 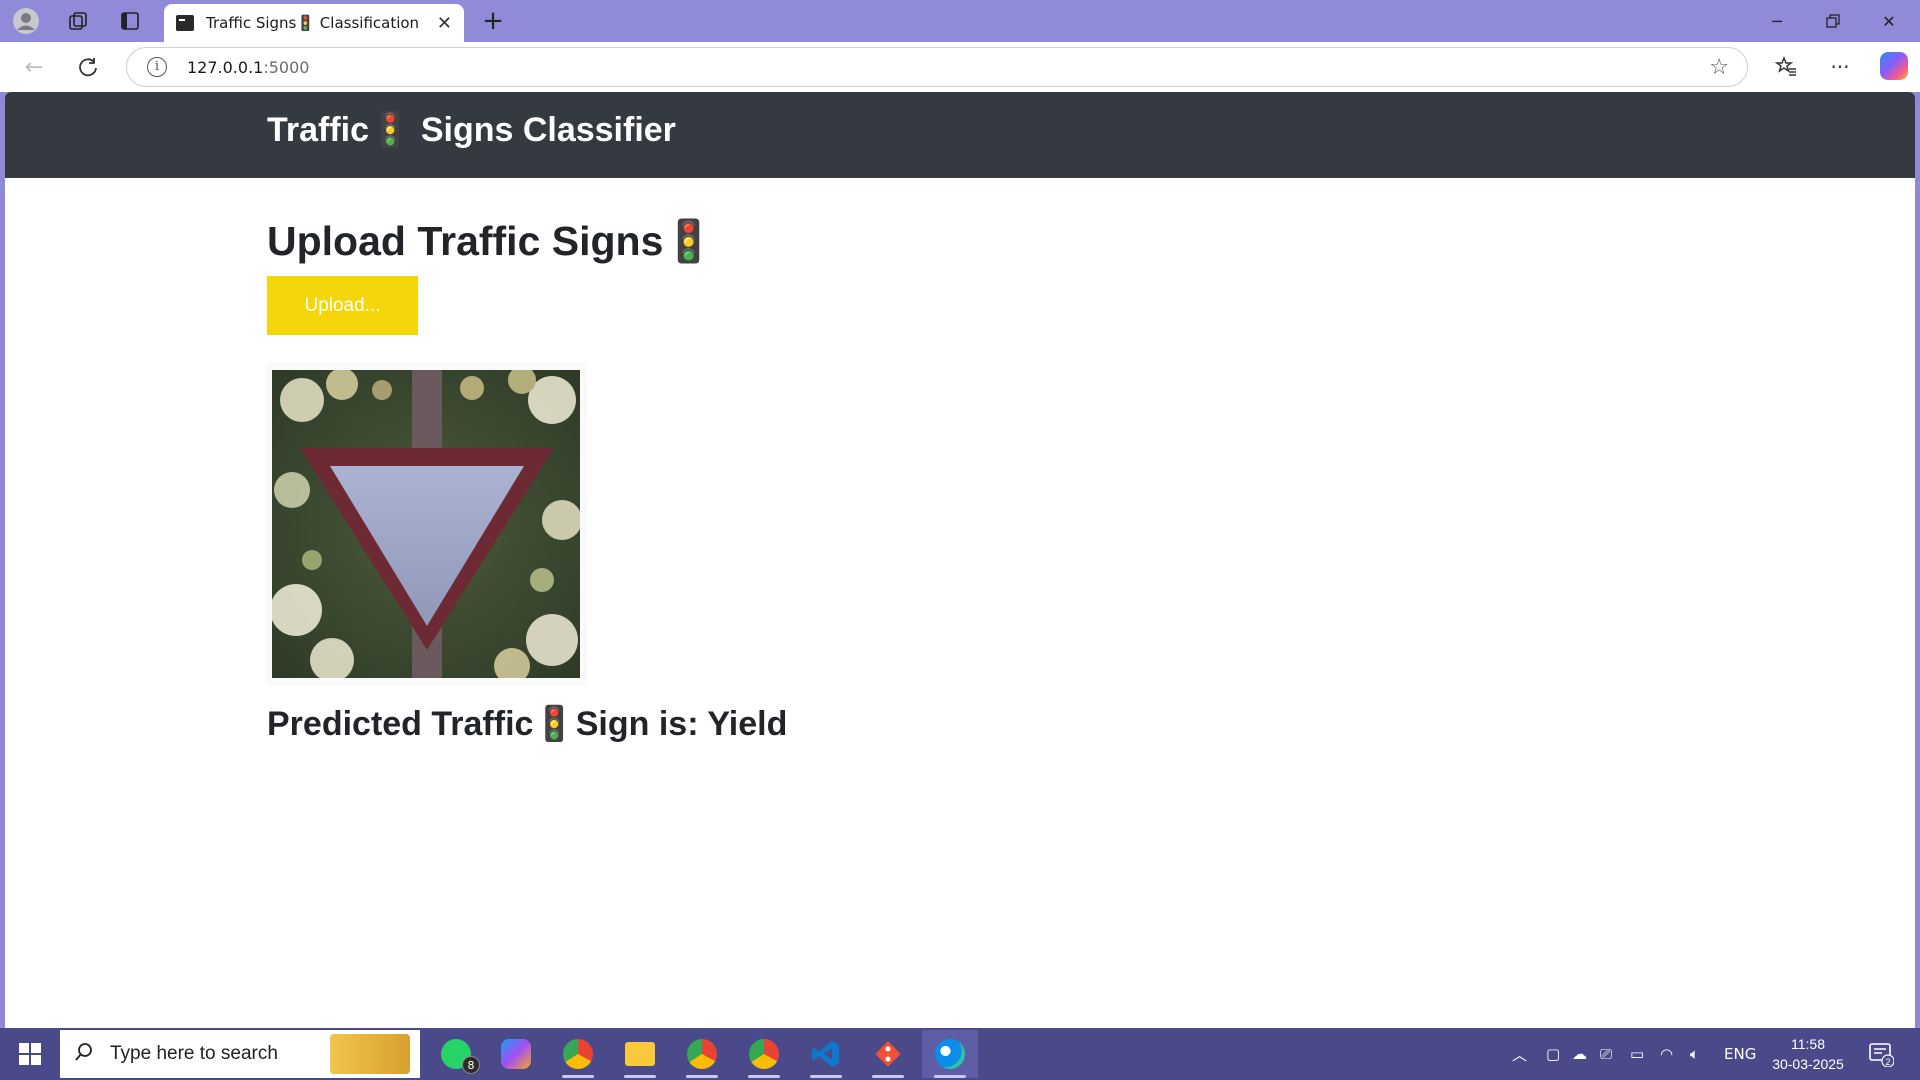 I want to click on address-bar: i 127.0.0.1:5000 ☆, so click(x=937, y=67).